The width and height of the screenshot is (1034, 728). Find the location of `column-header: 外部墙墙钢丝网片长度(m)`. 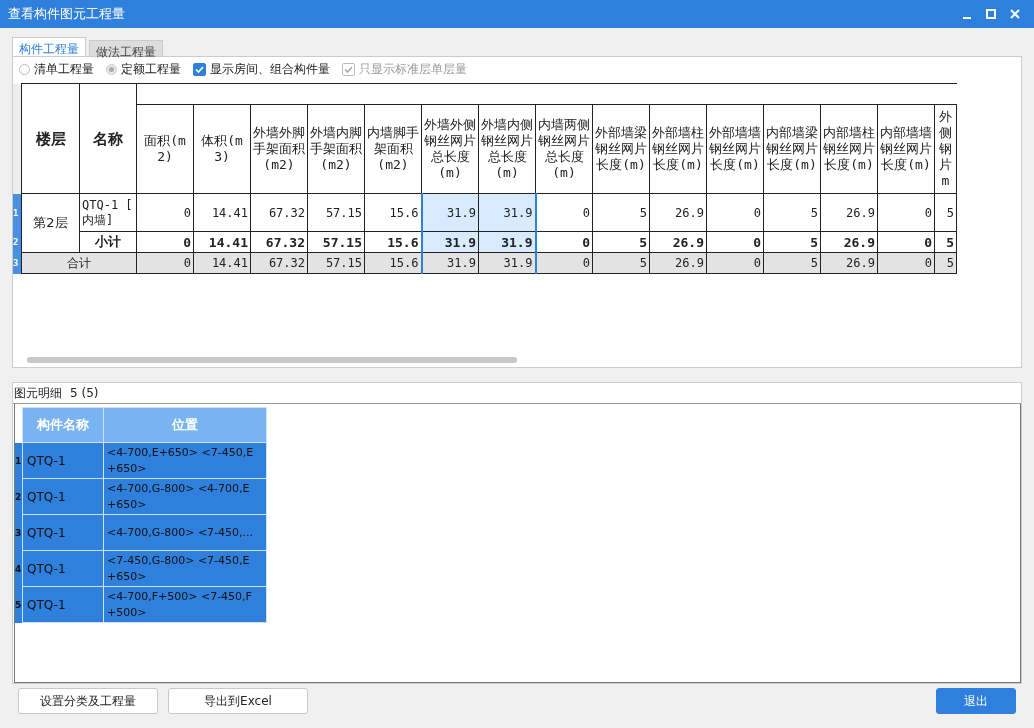

column-header: 外部墙墙钢丝网片长度(m) is located at coordinates (735, 149).